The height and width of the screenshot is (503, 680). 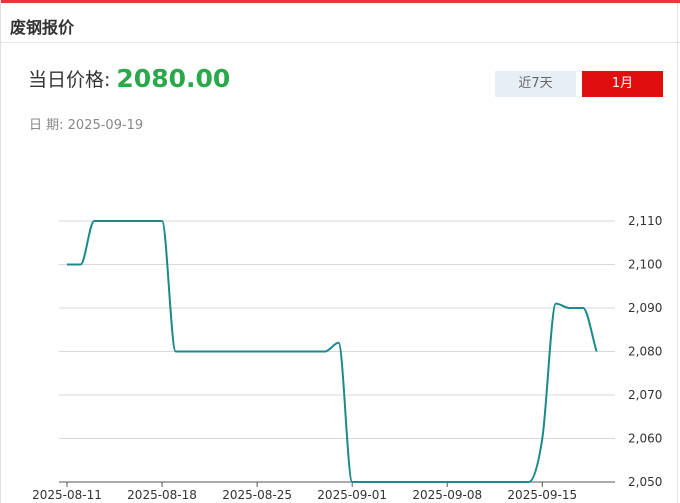 I want to click on x-tick-label: 2025-09-01, so click(x=352, y=495).